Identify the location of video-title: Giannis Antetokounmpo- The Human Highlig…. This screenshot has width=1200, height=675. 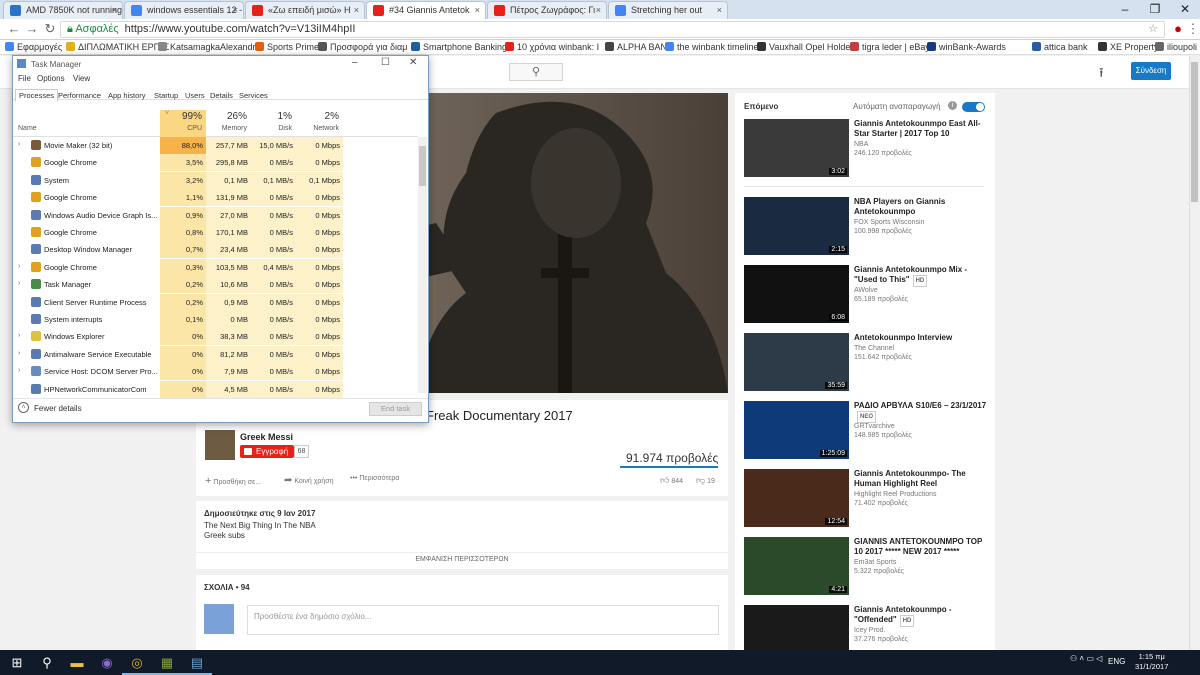
(921, 479).